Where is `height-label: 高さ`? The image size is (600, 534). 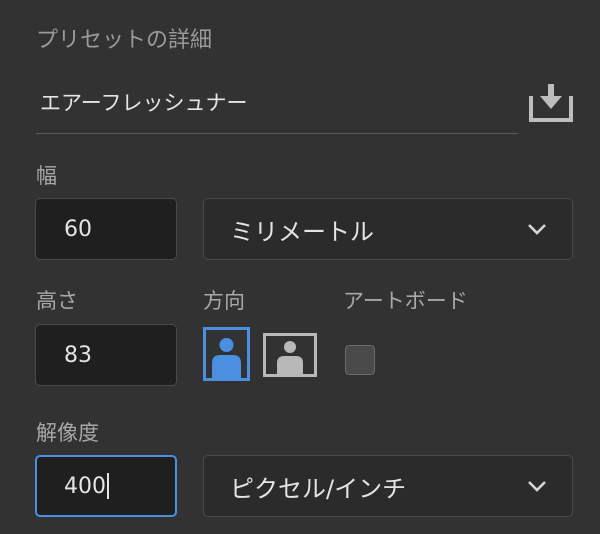 height-label: 高さ is located at coordinates (57, 301).